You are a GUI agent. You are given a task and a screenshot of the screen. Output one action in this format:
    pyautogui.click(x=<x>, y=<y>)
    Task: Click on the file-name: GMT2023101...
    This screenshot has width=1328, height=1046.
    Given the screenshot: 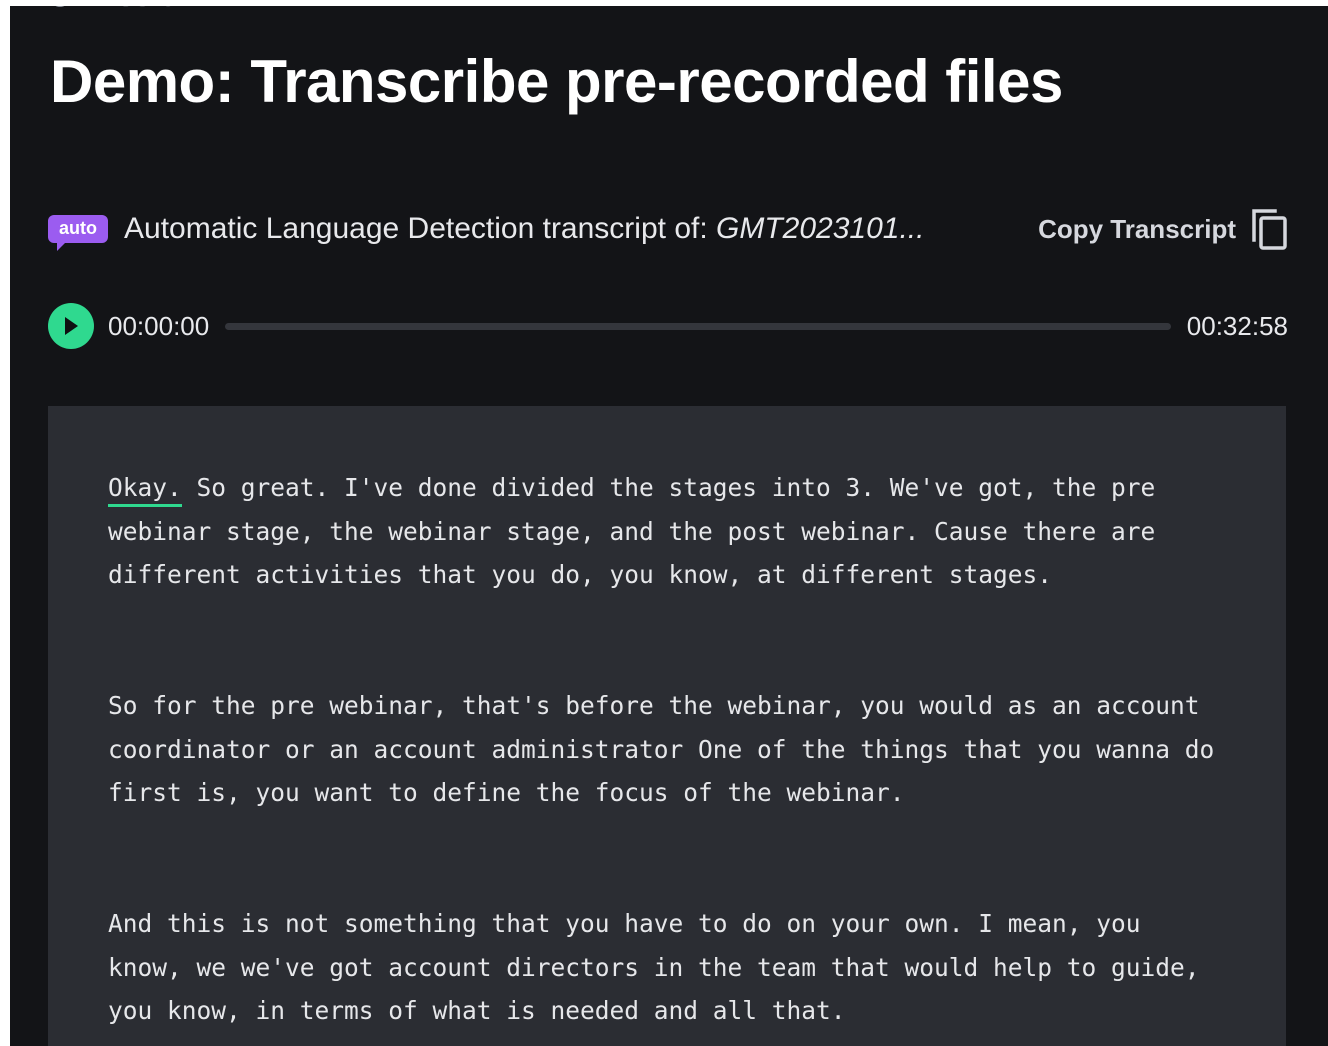 What is the action you would take?
    pyautogui.click(x=820, y=228)
    